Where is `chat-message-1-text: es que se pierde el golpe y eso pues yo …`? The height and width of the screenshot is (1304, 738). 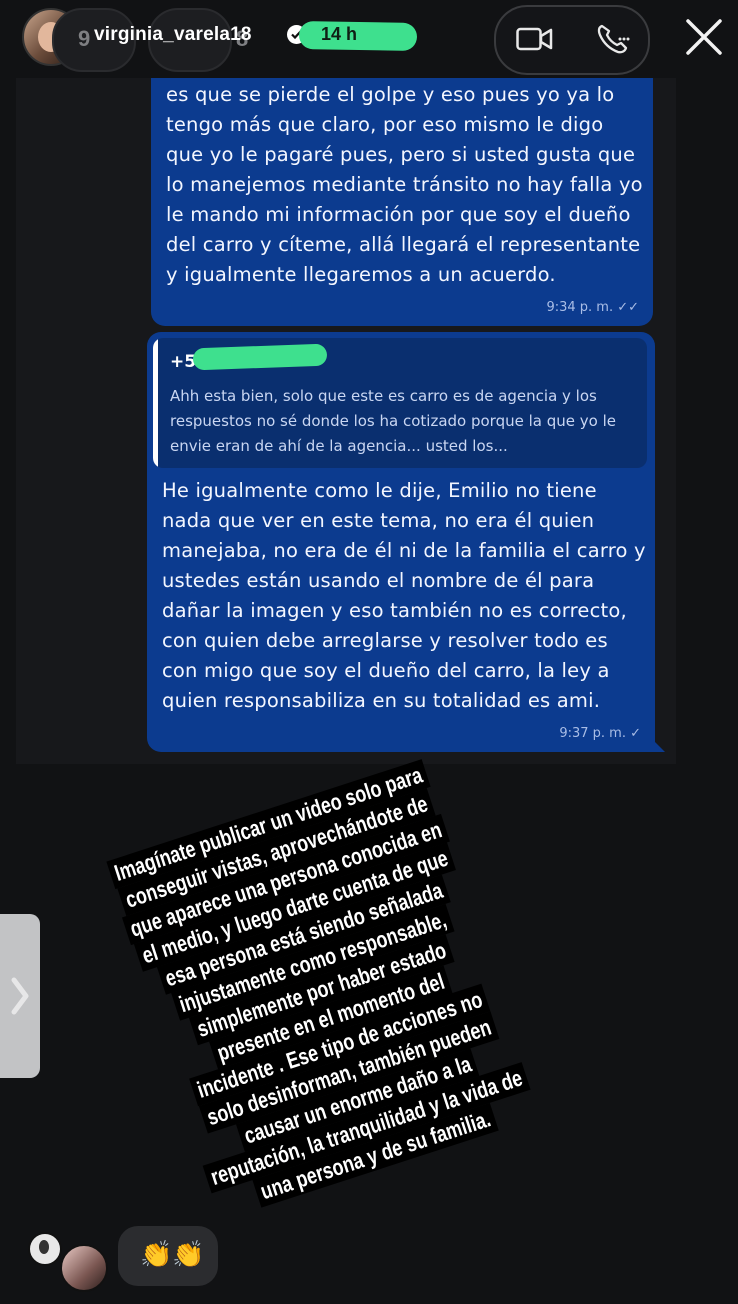 chat-message-1-text: es que se pierde el golpe y eso pues yo … is located at coordinates (404, 184).